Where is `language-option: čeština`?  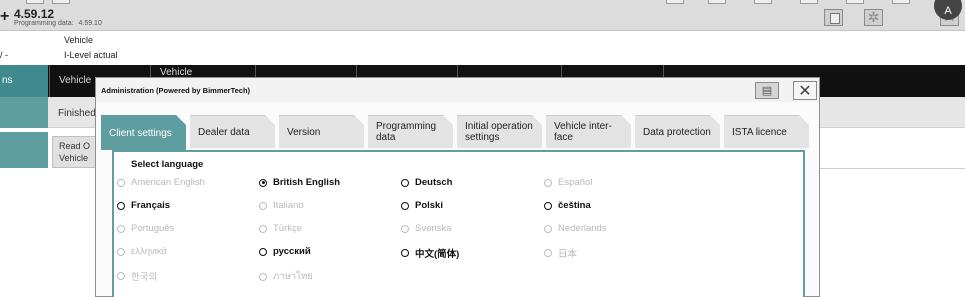
language-option: čeština is located at coordinates (567, 205).